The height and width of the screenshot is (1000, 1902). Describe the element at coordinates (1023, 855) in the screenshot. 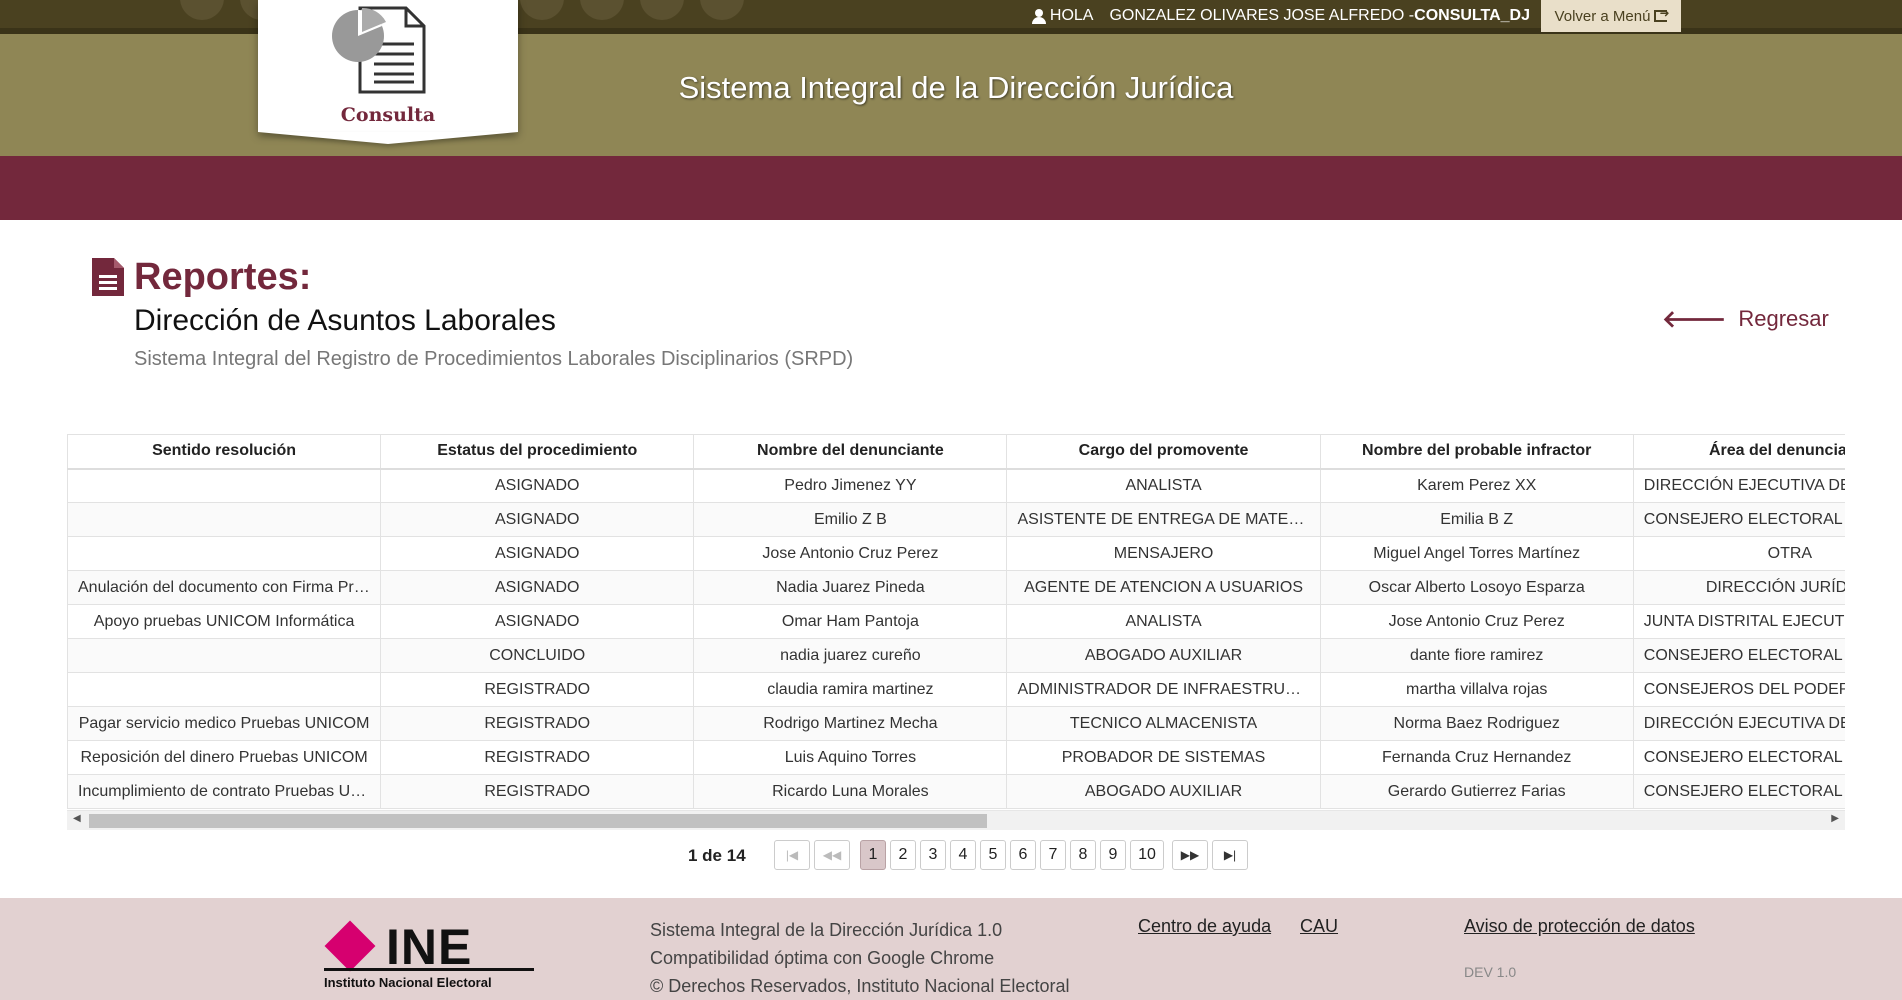

I see `page-number-button: 6` at that location.